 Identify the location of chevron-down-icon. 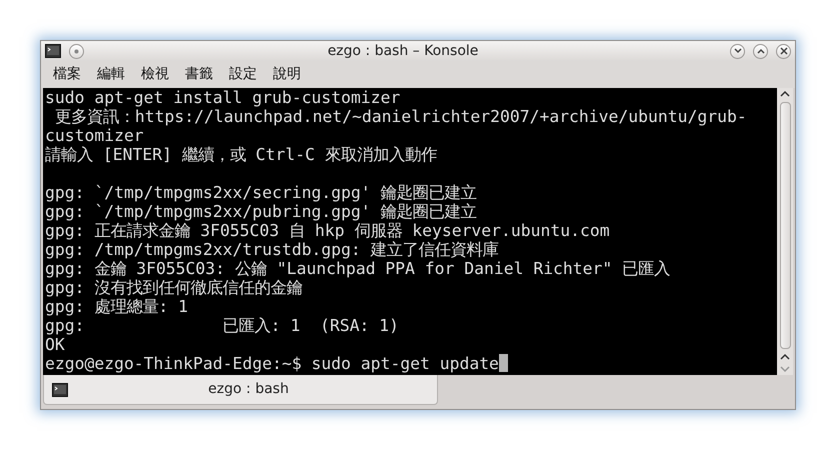
(738, 51).